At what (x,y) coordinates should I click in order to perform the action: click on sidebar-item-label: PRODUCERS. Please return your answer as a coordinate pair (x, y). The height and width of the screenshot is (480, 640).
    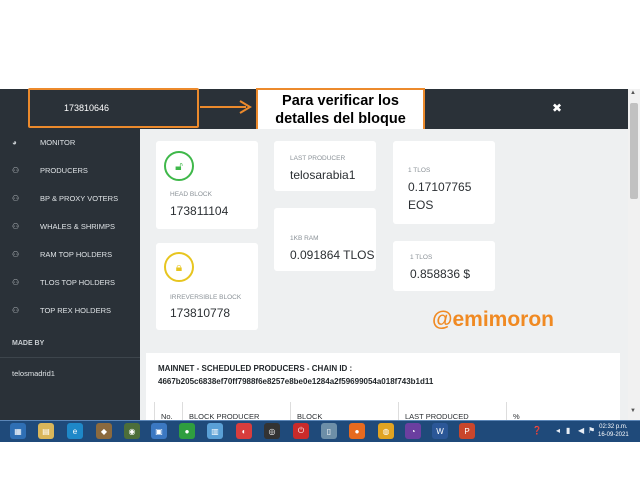
    Looking at the image, I should click on (64, 170).